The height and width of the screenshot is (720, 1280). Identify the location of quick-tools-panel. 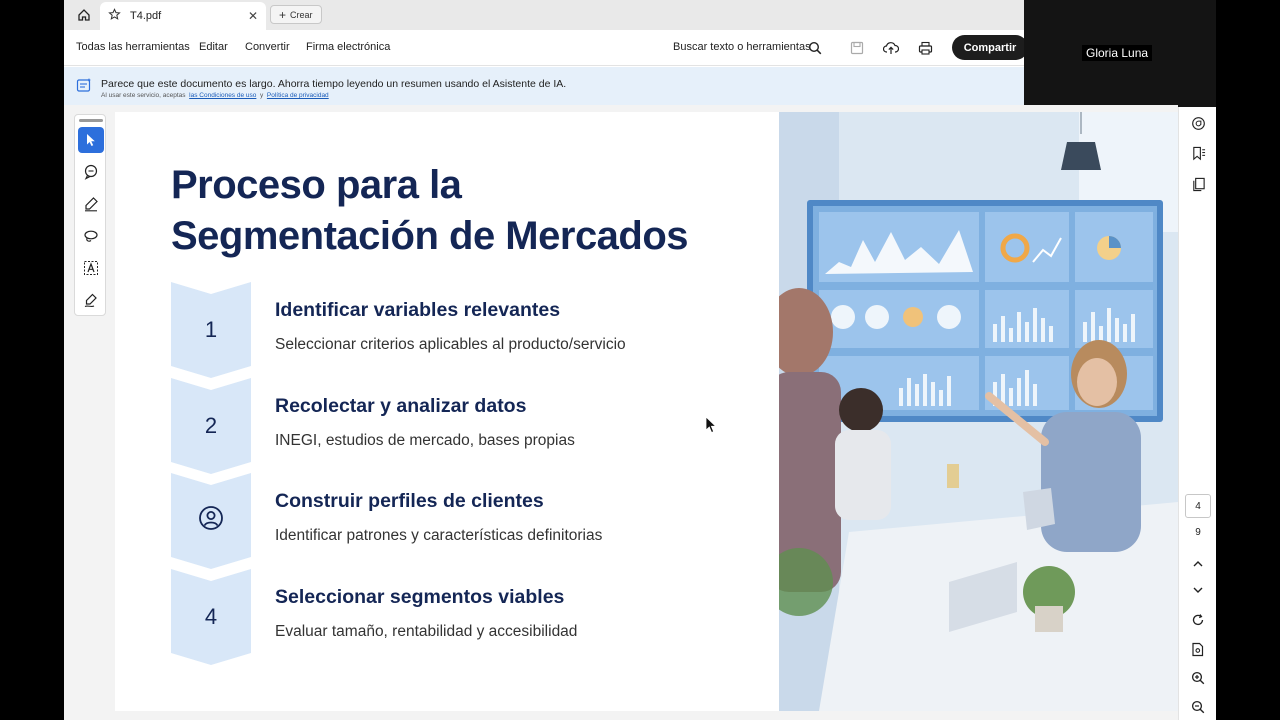
(90, 215).